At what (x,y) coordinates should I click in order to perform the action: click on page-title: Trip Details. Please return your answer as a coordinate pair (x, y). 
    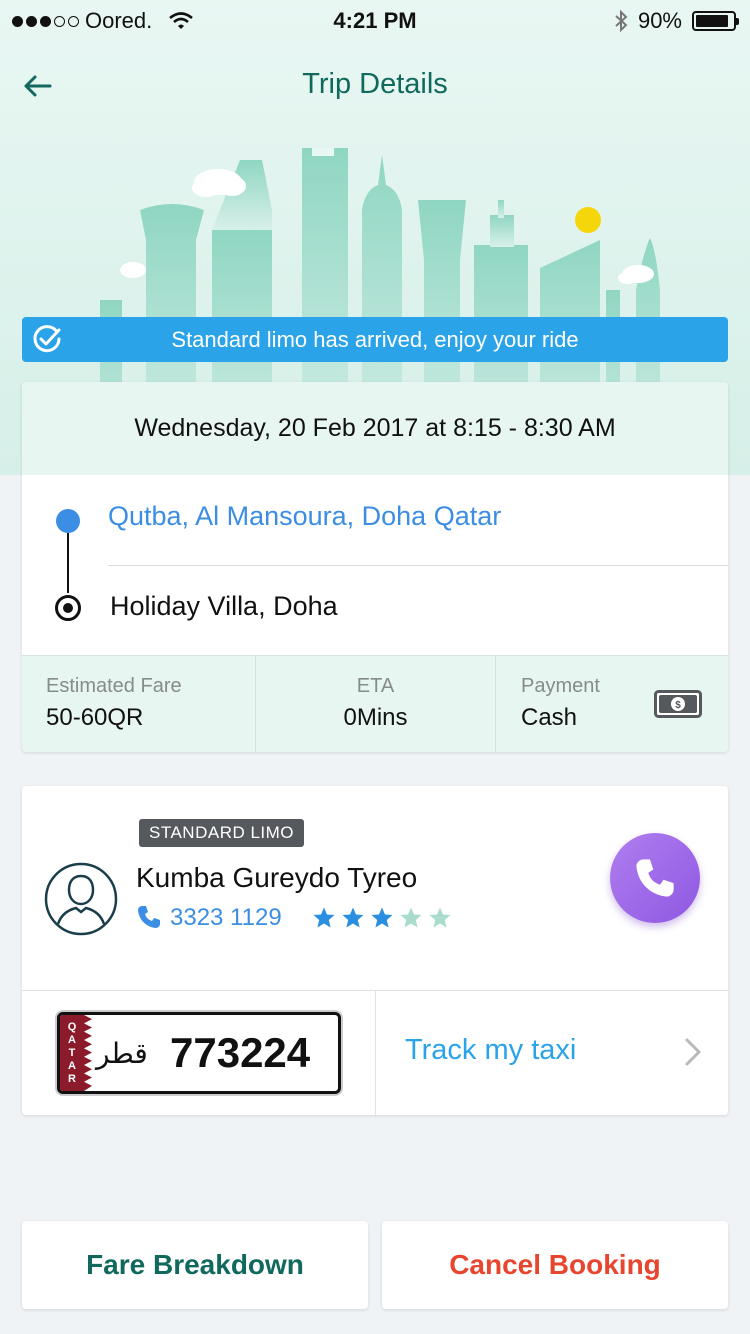
    Looking at the image, I should click on (375, 84).